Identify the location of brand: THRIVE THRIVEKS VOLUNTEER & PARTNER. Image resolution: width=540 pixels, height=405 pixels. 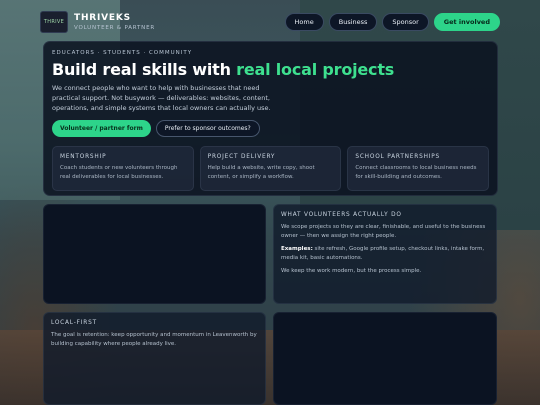
(97, 22).